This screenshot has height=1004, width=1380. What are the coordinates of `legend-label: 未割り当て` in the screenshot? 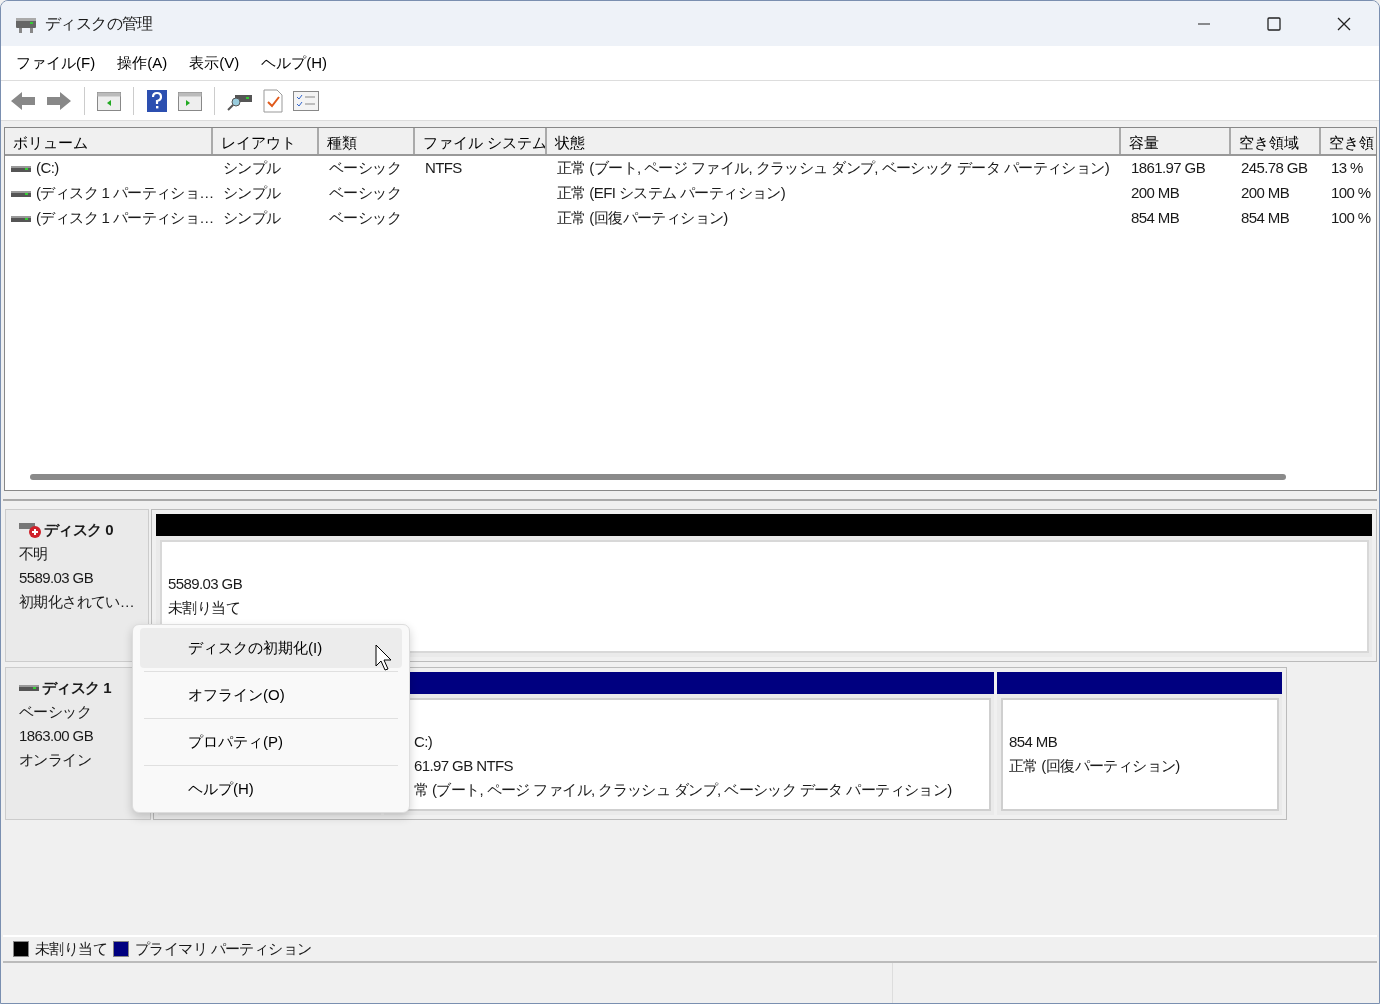 It's located at (71, 948).